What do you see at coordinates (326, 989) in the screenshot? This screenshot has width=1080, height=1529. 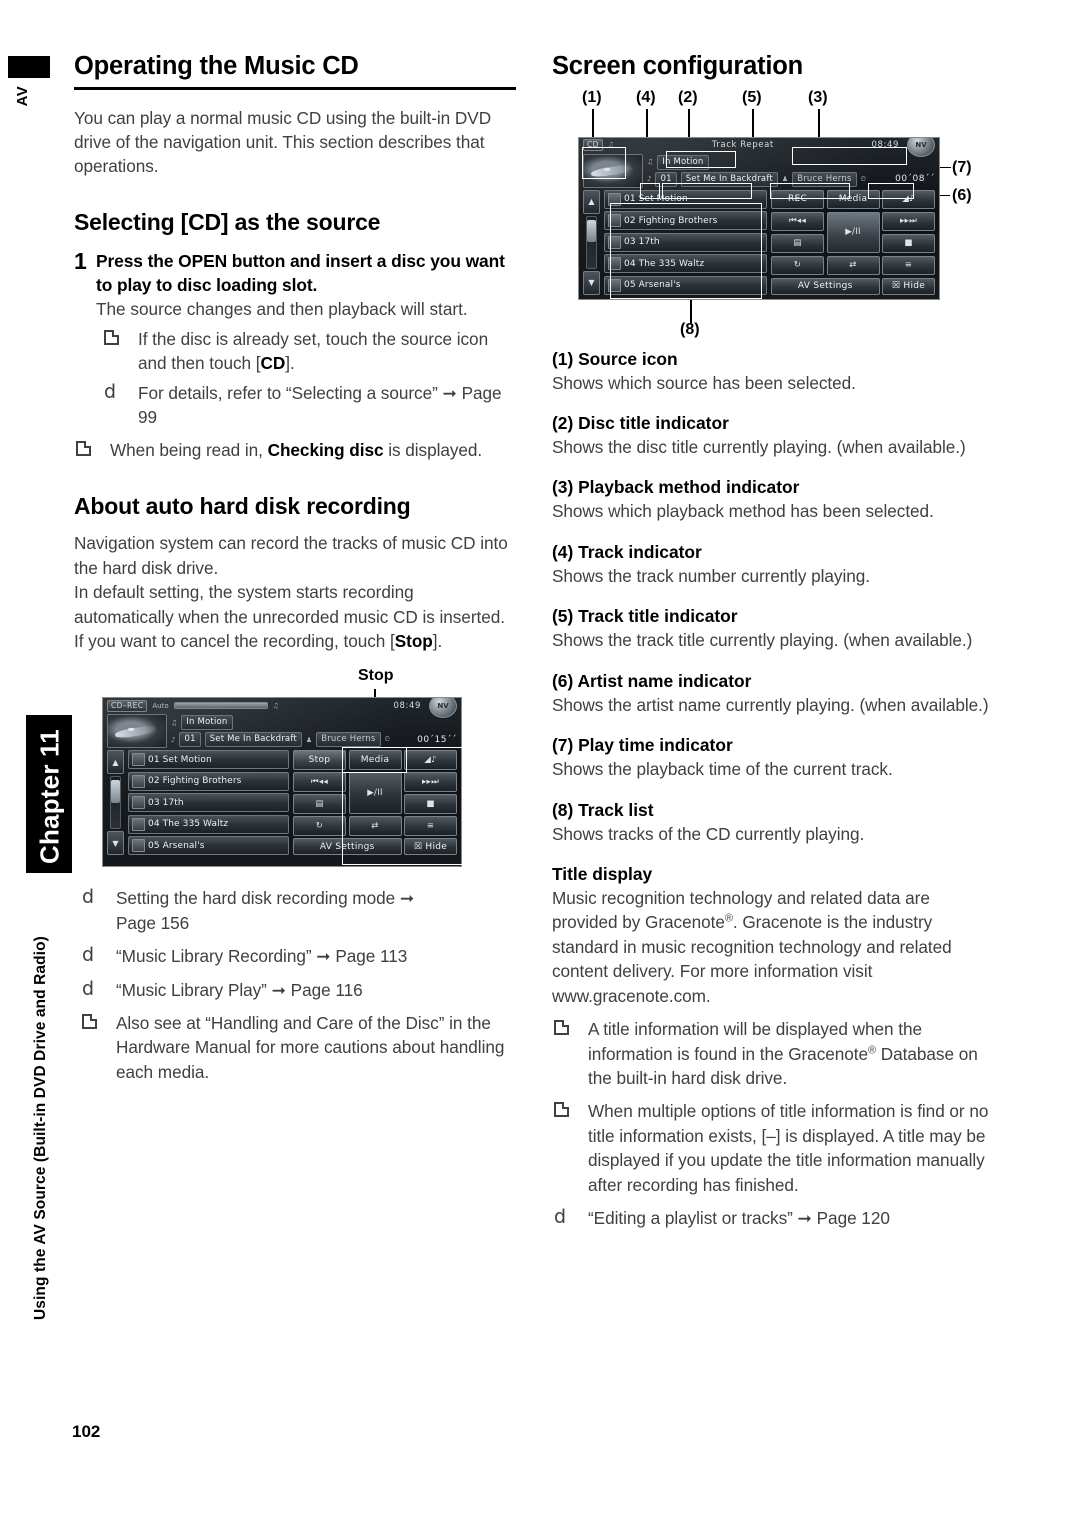 I see `ref-page: Page 116` at bounding box center [326, 989].